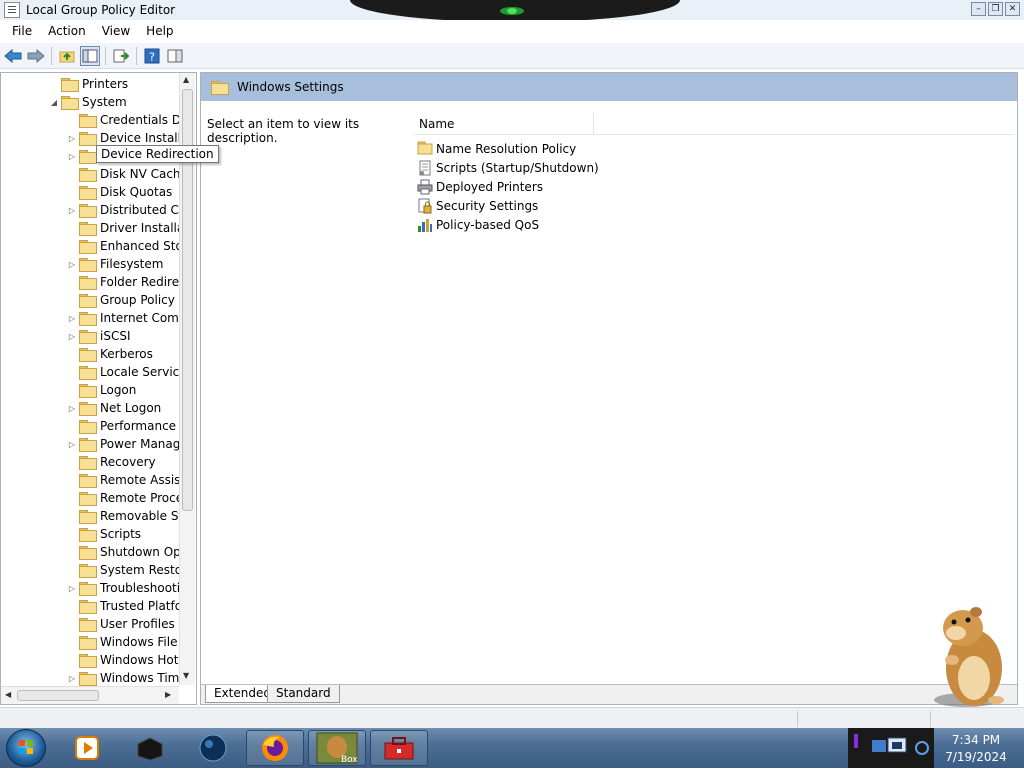 The width and height of the screenshot is (1024, 771). I want to click on tree-item: Credentials De, so click(127, 120).